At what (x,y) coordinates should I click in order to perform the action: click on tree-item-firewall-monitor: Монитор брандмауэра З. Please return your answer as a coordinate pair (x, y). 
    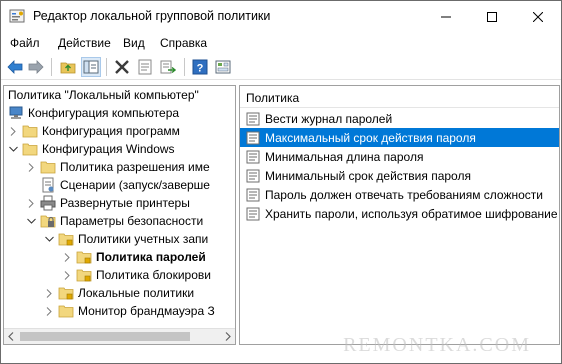
    Looking at the image, I should click on (129, 311).